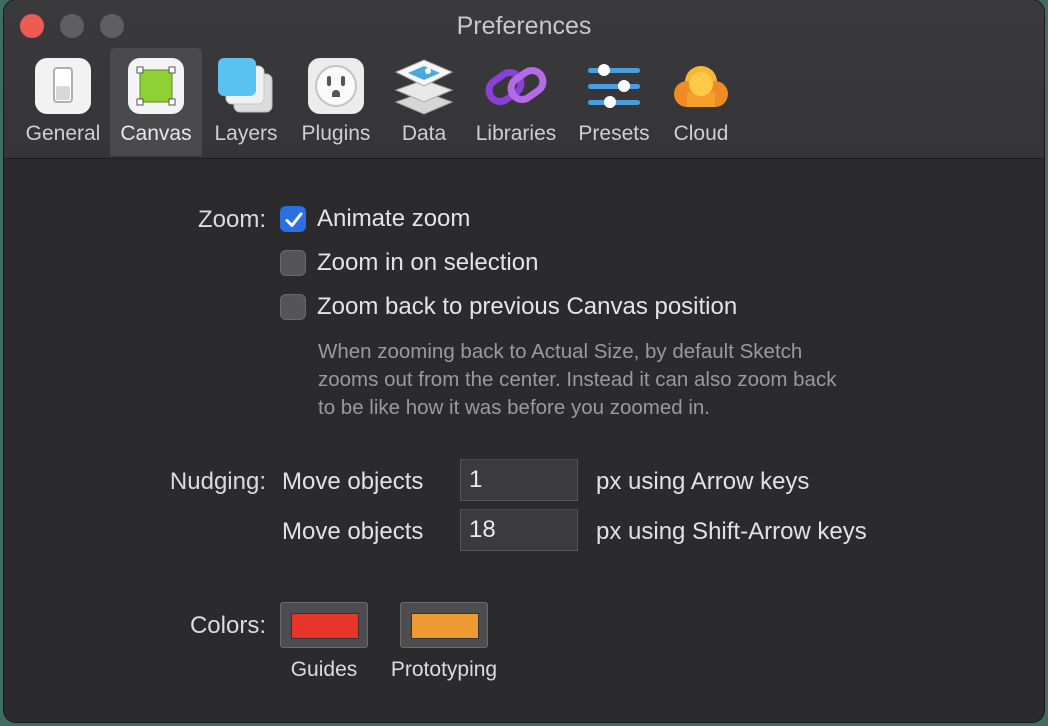 This screenshot has width=1048, height=726. What do you see at coordinates (324, 669) in the screenshot?
I see `guides-label: Guides` at bounding box center [324, 669].